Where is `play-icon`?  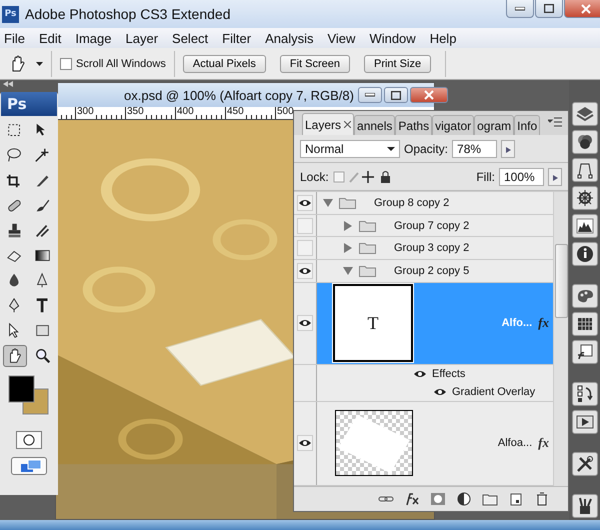
play-icon is located at coordinates (585, 422).